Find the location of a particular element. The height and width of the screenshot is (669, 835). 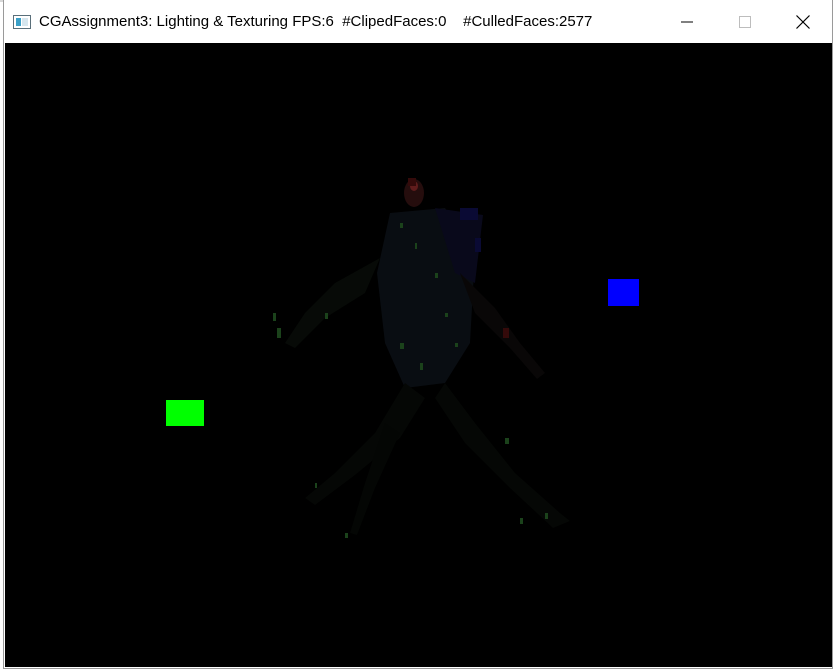

green-light-marker is located at coordinates (185, 413).